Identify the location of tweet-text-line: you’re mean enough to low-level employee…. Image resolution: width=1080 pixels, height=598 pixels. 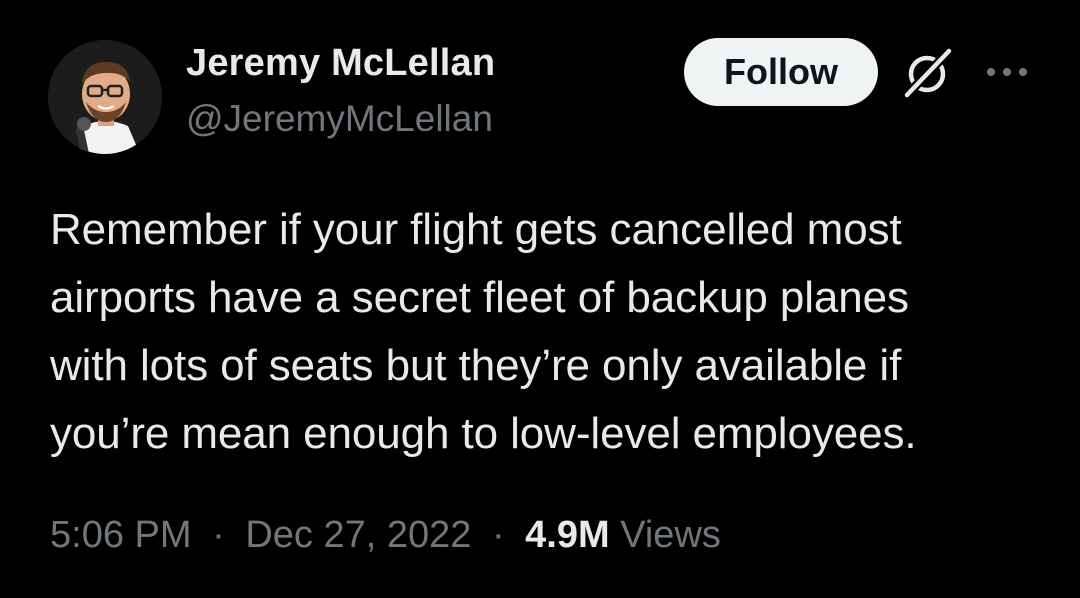
(483, 433).